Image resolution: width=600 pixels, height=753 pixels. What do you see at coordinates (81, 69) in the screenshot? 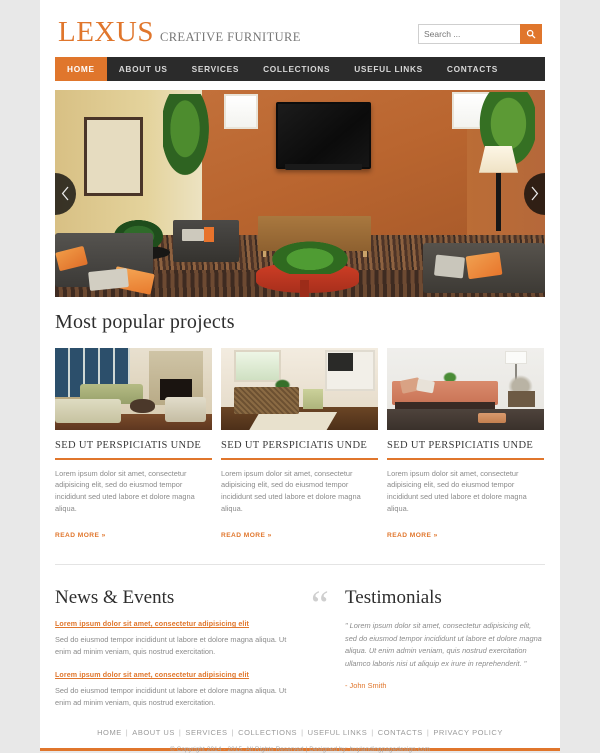
I see `nav-item-home: HOME` at bounding box center [81, 69].